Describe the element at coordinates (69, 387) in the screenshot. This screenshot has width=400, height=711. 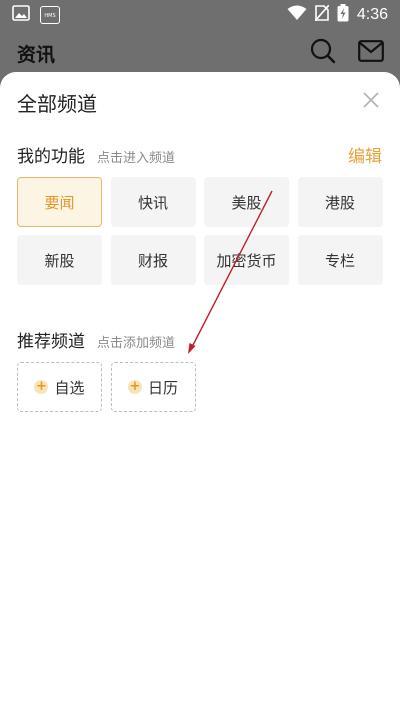
I see `channel-label: 自选` at that location.